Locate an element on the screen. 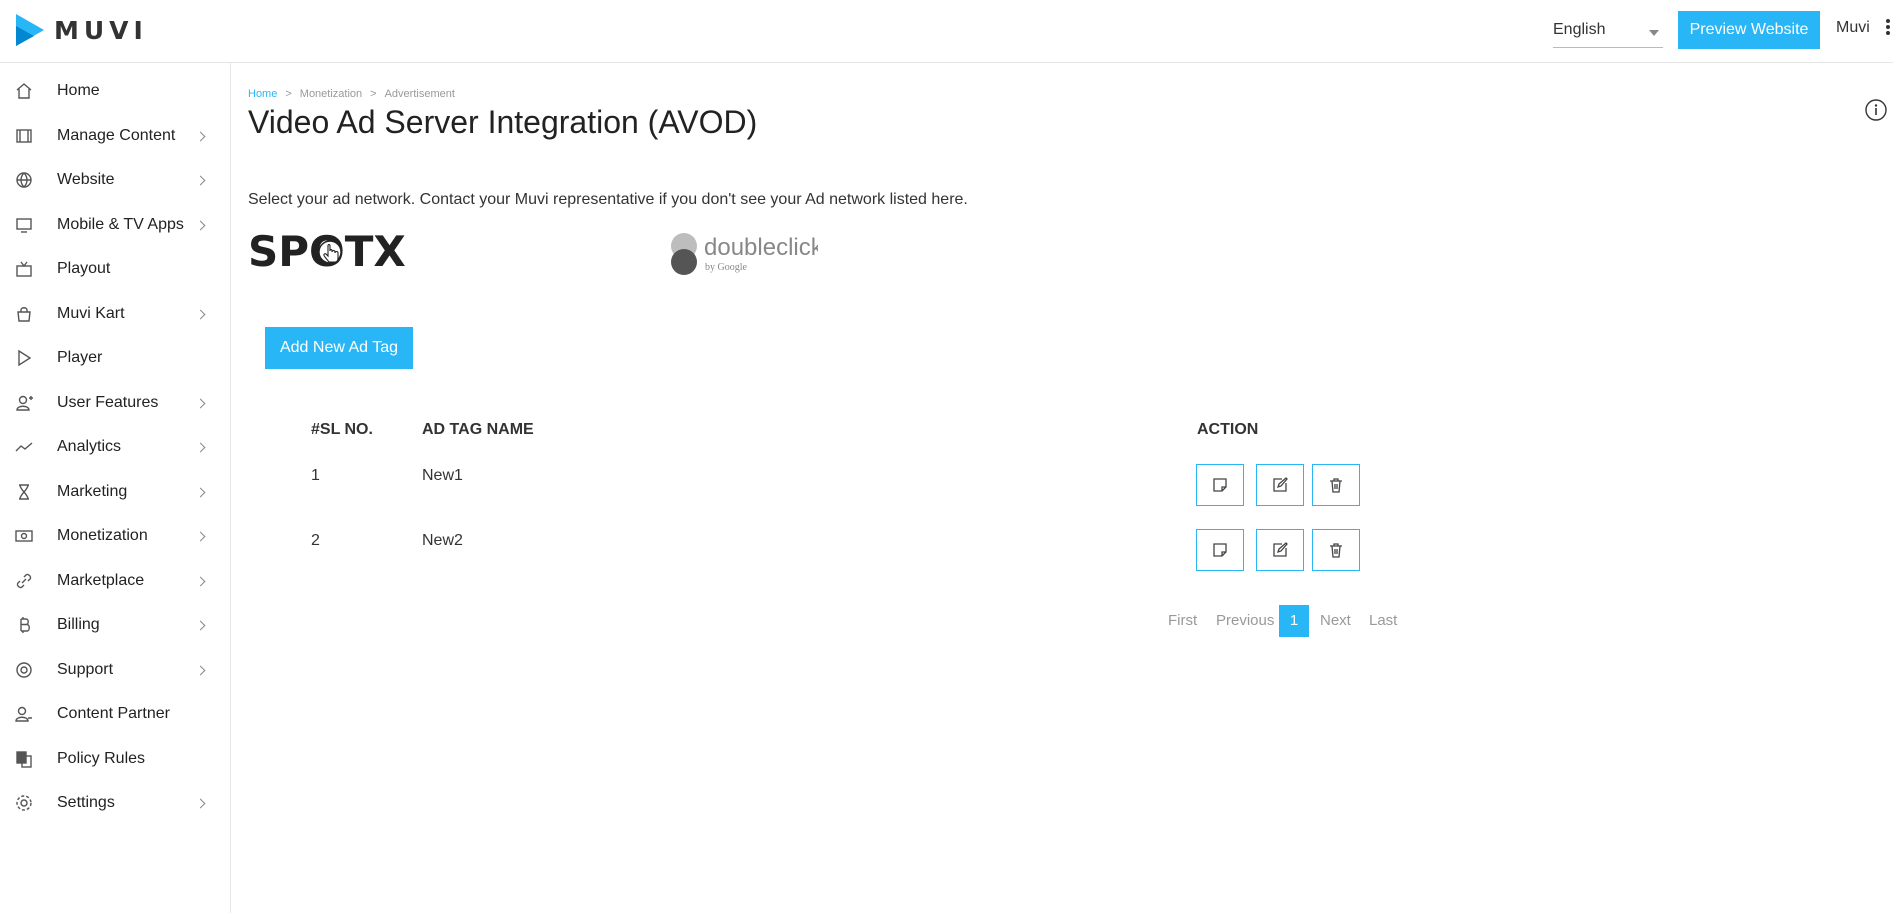 The width and height of the screenshot is (1893, 913). sidebar-item-label: User Features is located at coordinates (108, 402).